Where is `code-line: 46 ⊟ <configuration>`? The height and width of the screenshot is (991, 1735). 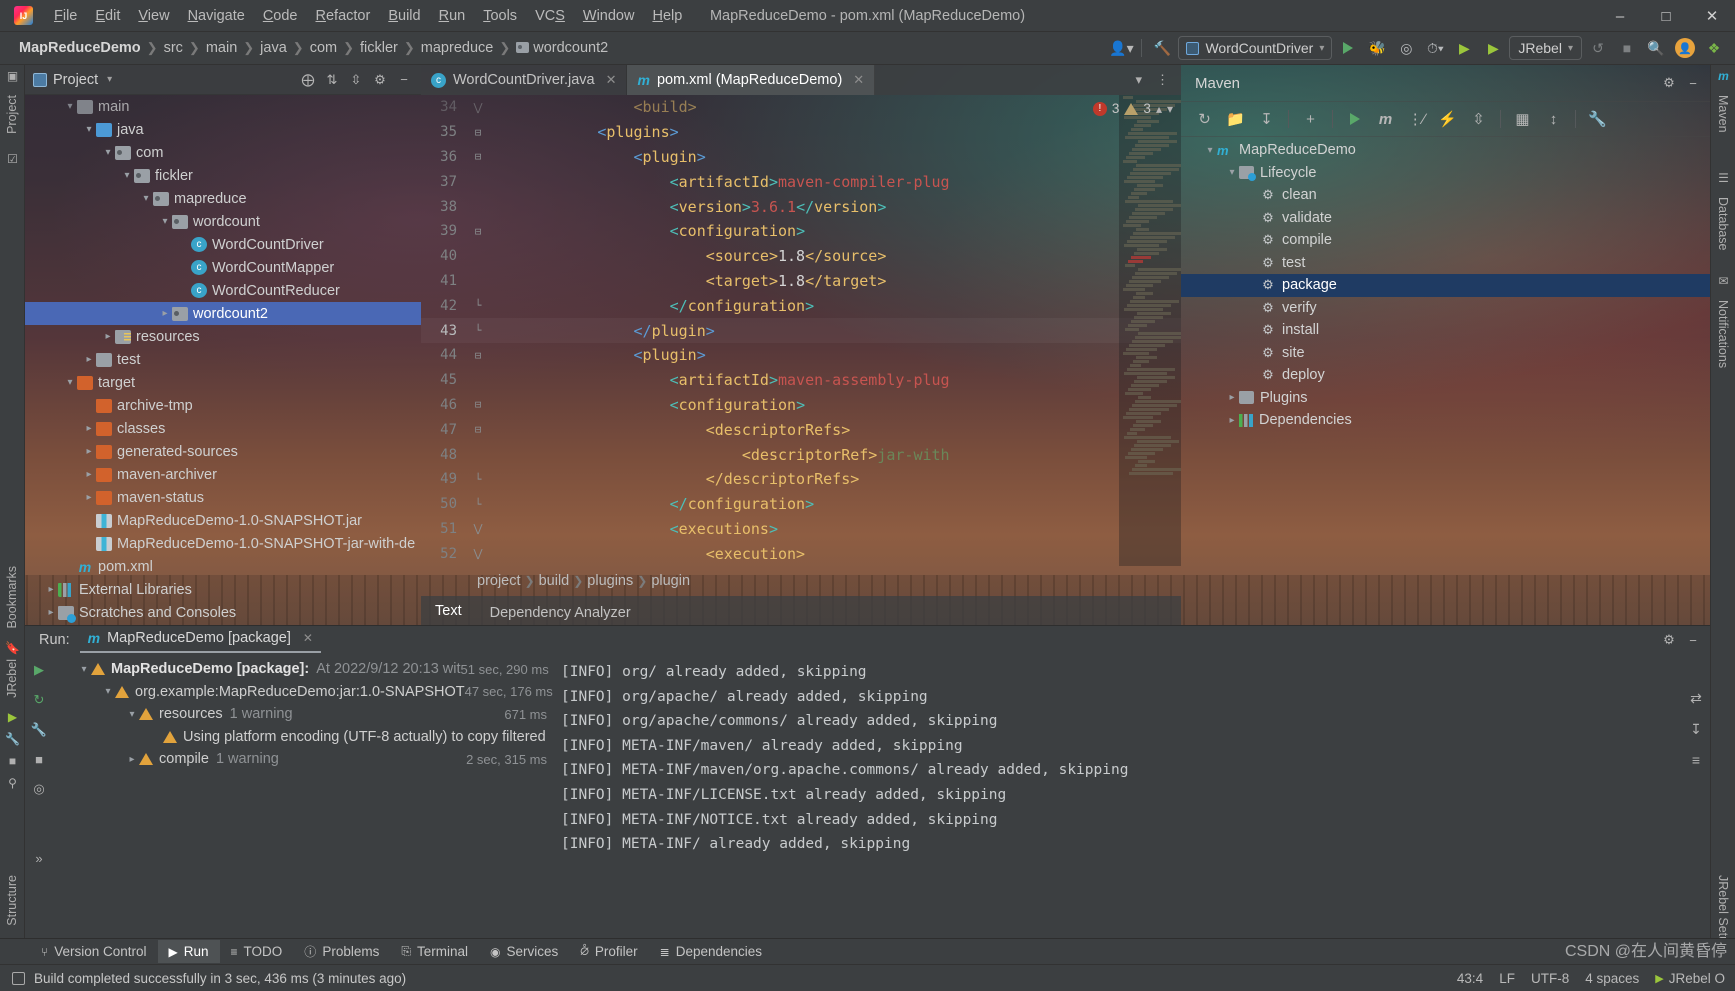
code-line: 46 ⊟ <configuration> is located at coordinates (801, 405).